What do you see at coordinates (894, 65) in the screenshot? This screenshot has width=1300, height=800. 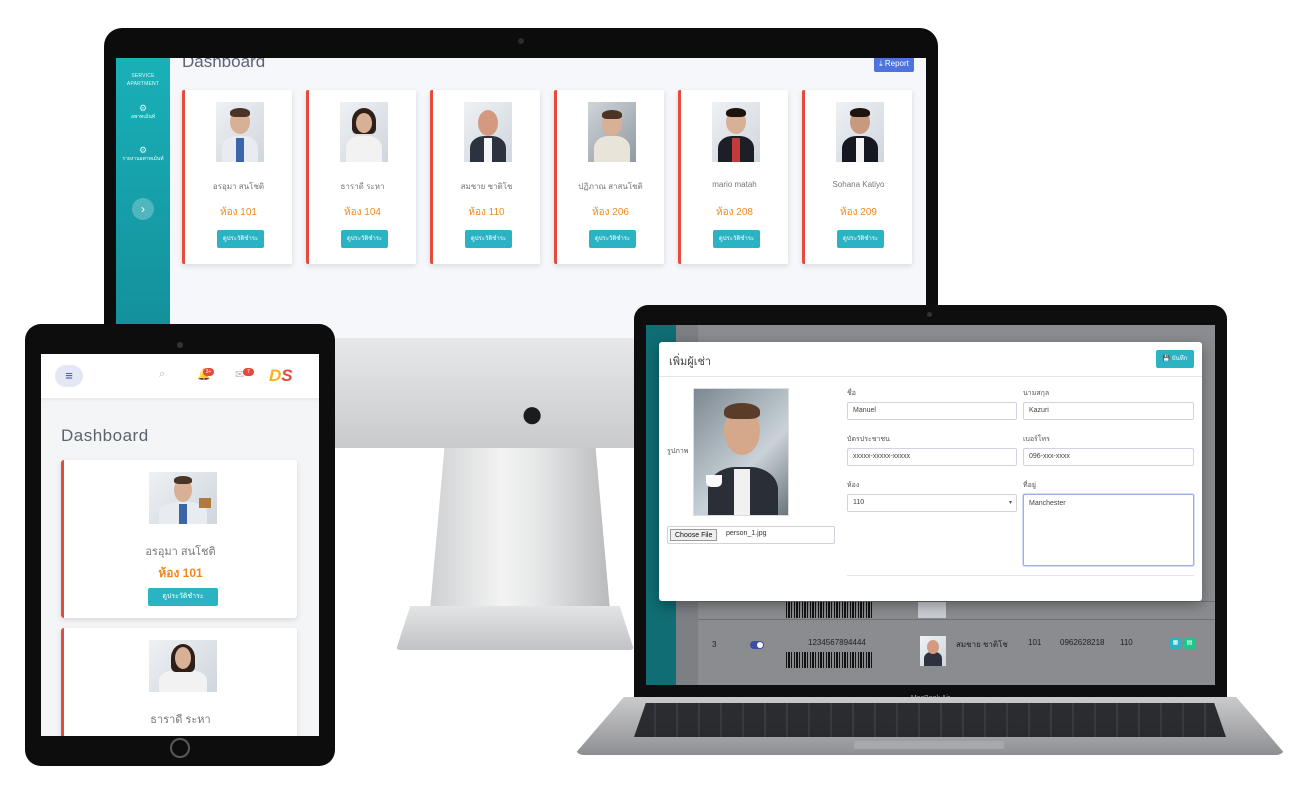 I see `report-button: ⤓ Report` at bounding box center [894, 65].